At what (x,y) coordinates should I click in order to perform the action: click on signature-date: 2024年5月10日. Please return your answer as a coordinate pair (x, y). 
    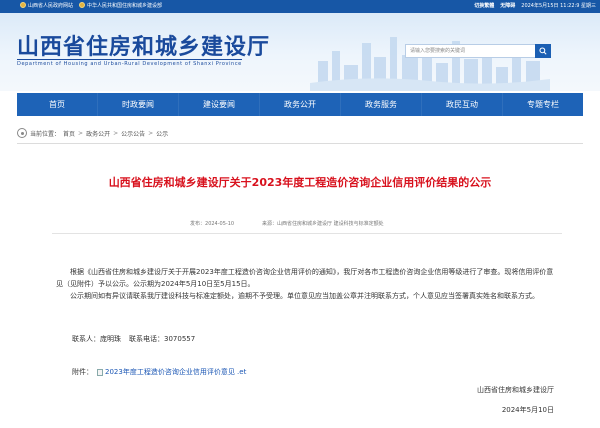
    Looking at the image, I should click on (527, 410).